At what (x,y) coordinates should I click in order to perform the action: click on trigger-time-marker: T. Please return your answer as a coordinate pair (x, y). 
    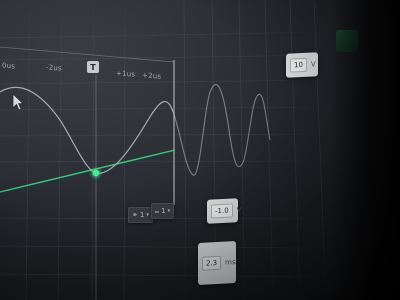
    Looking at the image, I should click on (93, 67).